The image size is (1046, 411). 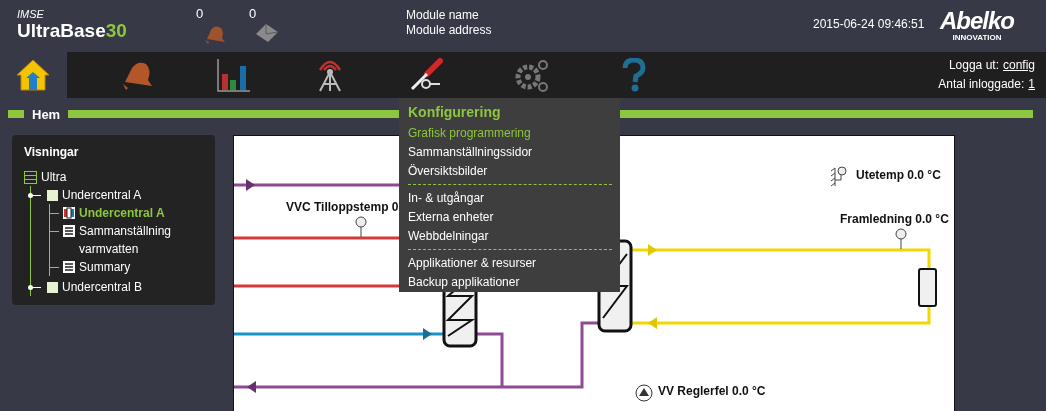 What do you see at coordinates (342, 207) in the screenshot?
I see `measurement-label: VVC Tilloppstemp 0` at bounding box center [342, 207].